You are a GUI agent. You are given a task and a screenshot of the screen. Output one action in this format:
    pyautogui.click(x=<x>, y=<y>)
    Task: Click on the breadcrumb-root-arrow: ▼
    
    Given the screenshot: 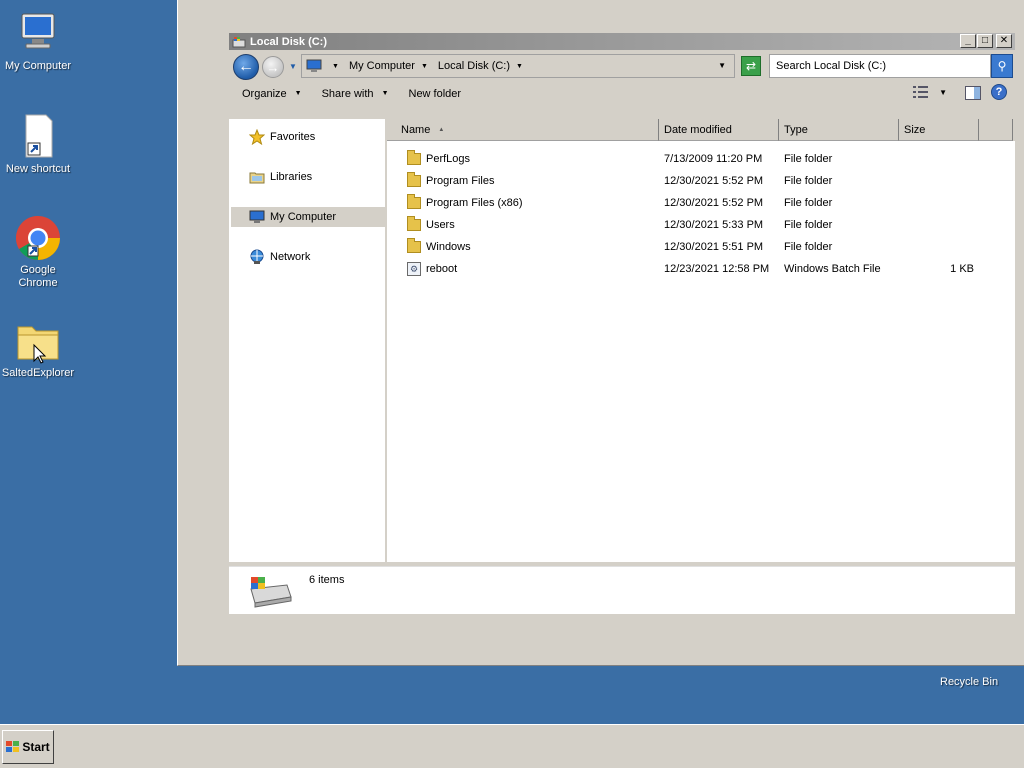 What is the action you would take?
    pyautogui.click(x=332, y=66)
    